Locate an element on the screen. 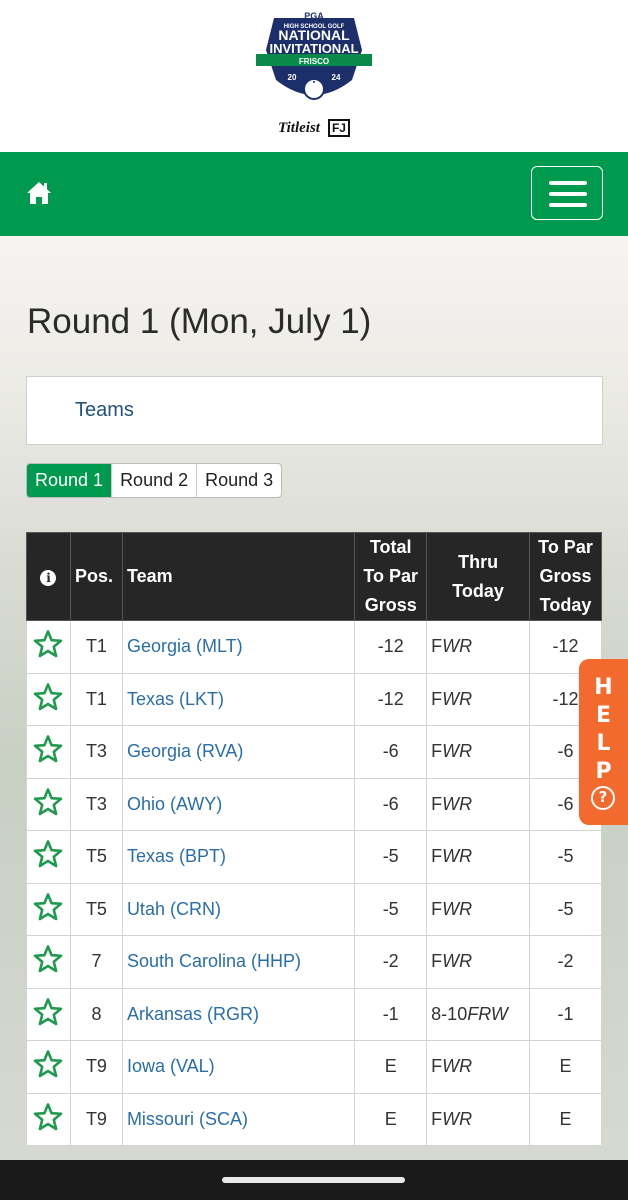 Image resolution: width=628 pixels, height=1200 pixels. table-row: 8 Arkansas (RGR) -1 8-10FRW -1 is located at coordinates (314, 1014).